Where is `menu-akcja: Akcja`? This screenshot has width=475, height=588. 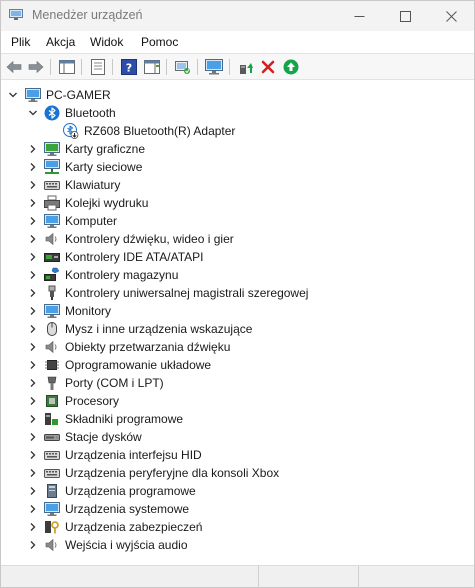 menu-akcja: Akcja is located at coordinates (60, 42).